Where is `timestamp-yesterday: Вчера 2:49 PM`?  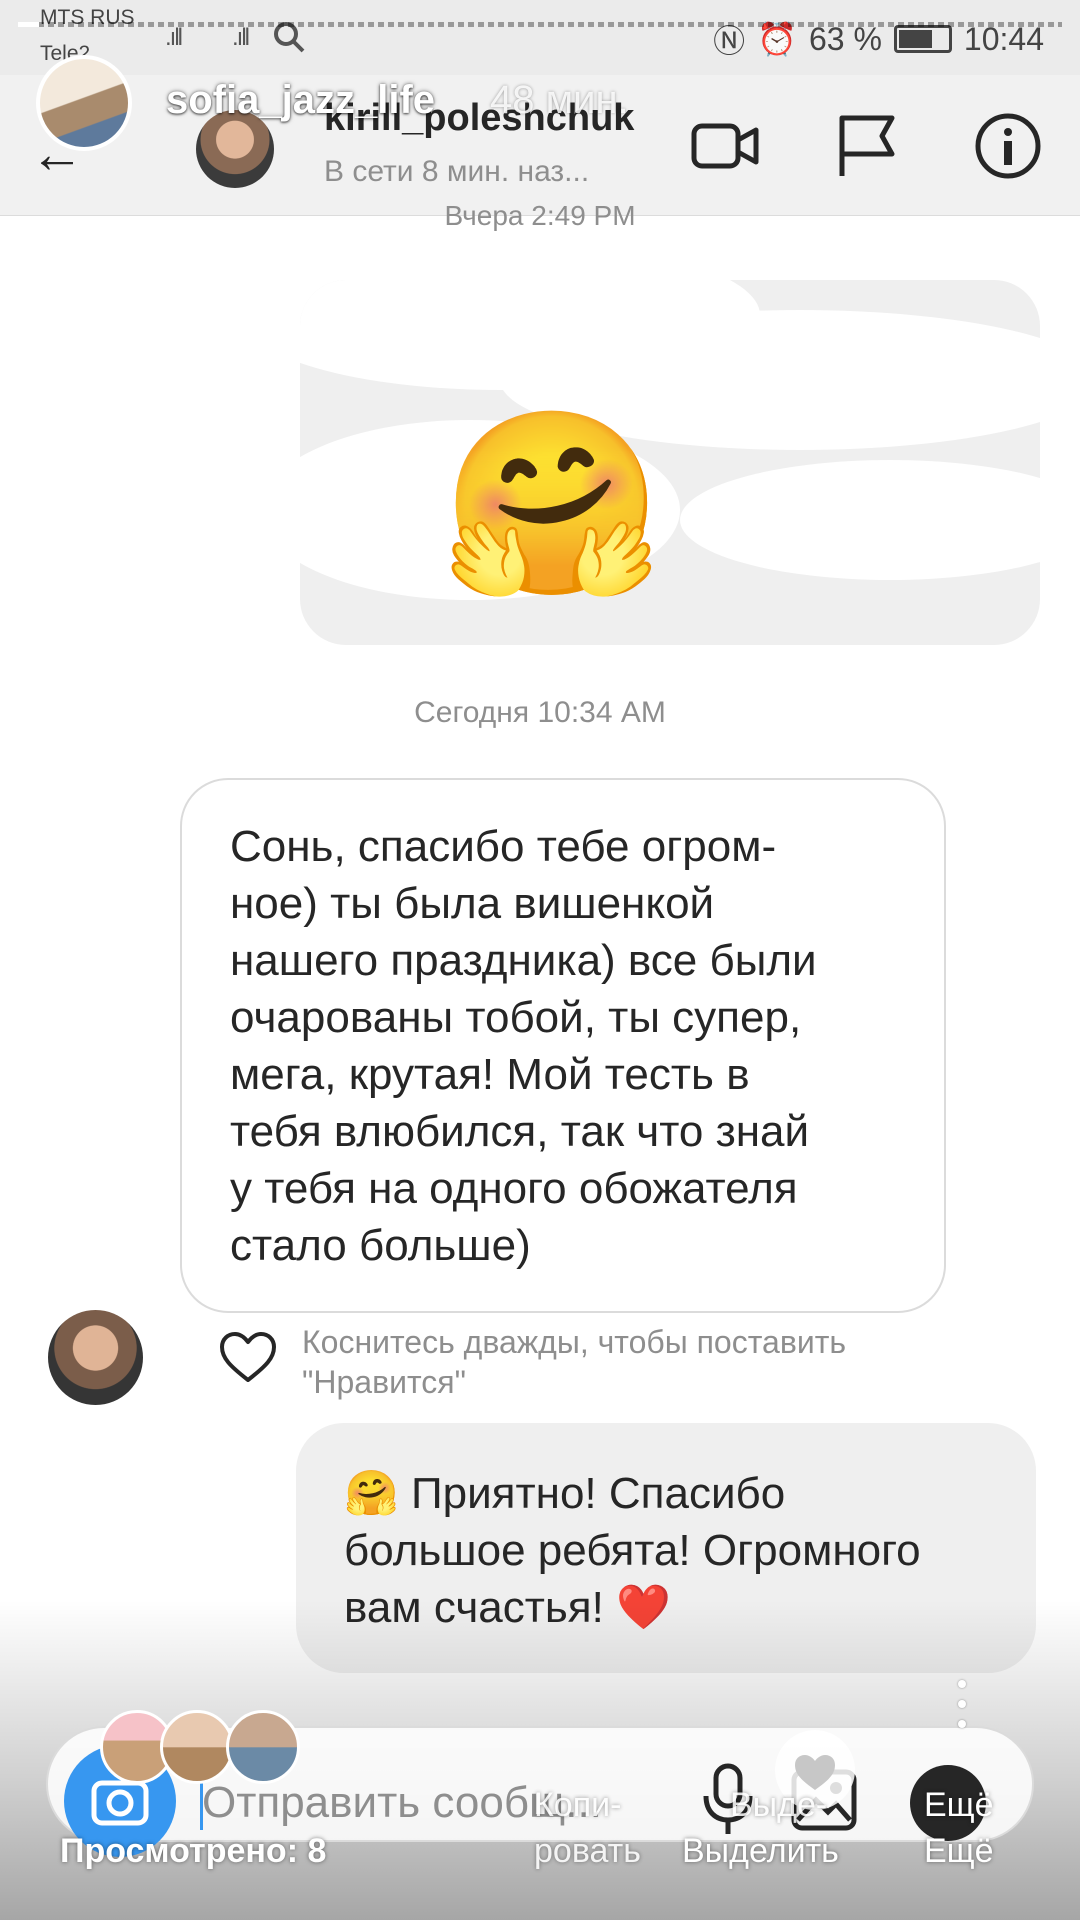
timestamp-yesterday: Вчера 2:49 PM is located at coordinates (540, 215).